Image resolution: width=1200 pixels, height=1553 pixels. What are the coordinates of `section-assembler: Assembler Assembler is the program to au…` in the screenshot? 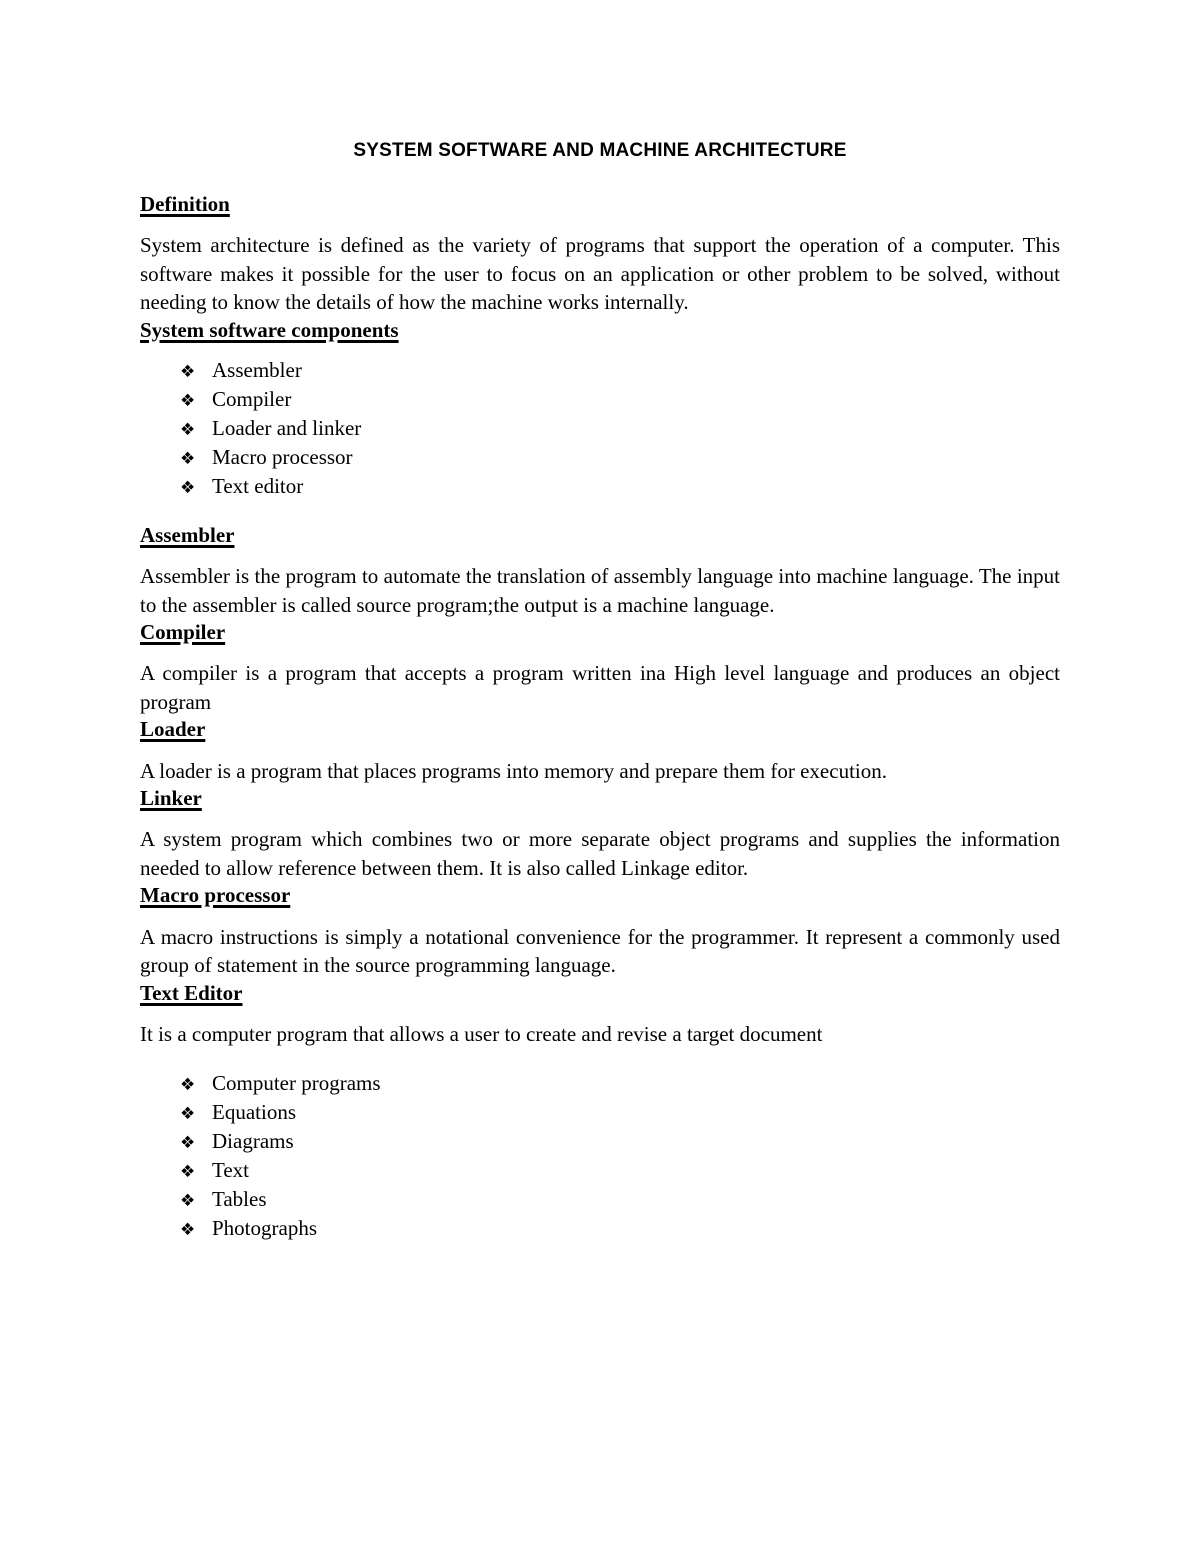 It's located at (600, 570).